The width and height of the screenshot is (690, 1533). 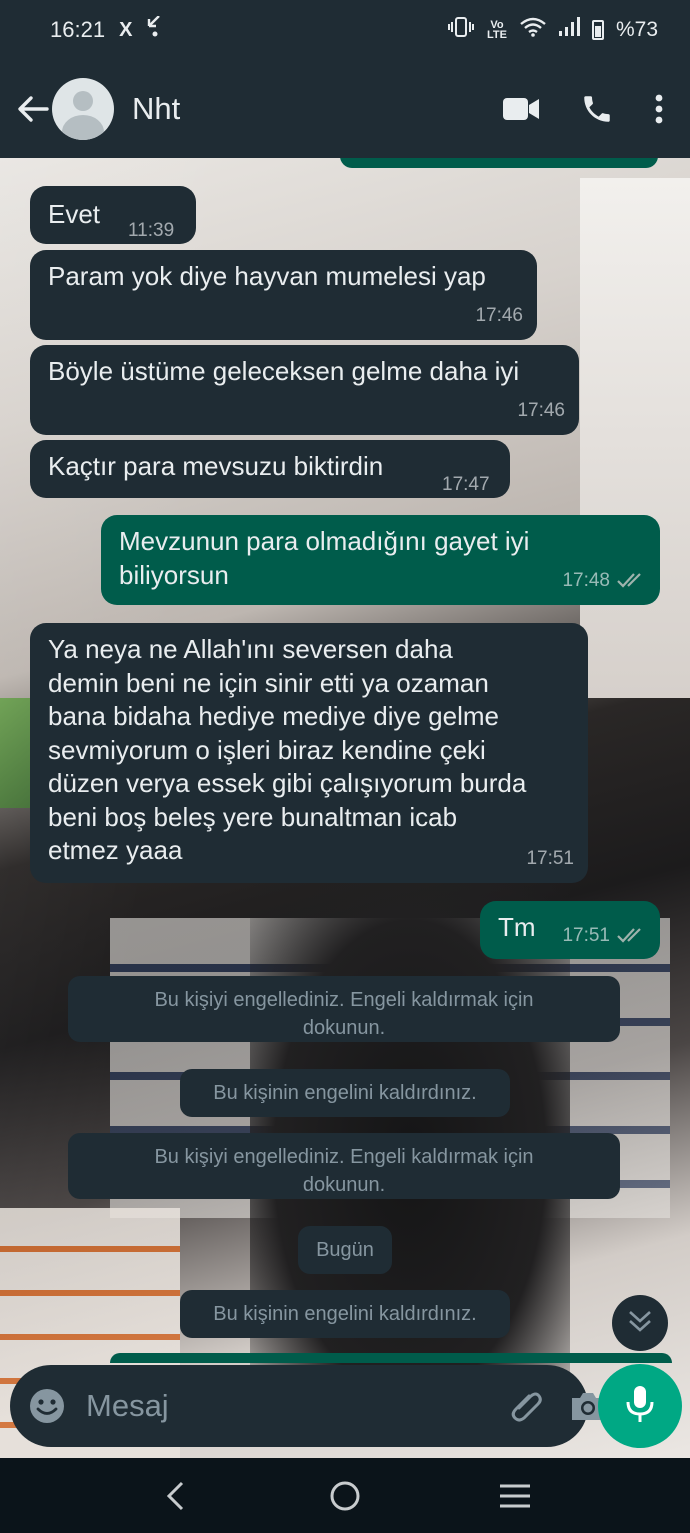 What do you see at coordinates (287, 783) in the screenshot?
I see `message-text-line: düzen verya essek gibi çalışıyorum burda` at bounding box center [287, 783].